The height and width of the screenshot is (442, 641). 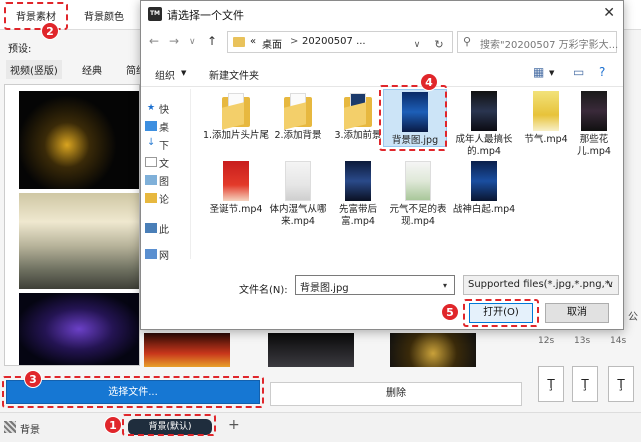 What do you see at coordinates (50, 31) in the screenshot?
I see `step-badge: 2` at bounding box center [50, 31].